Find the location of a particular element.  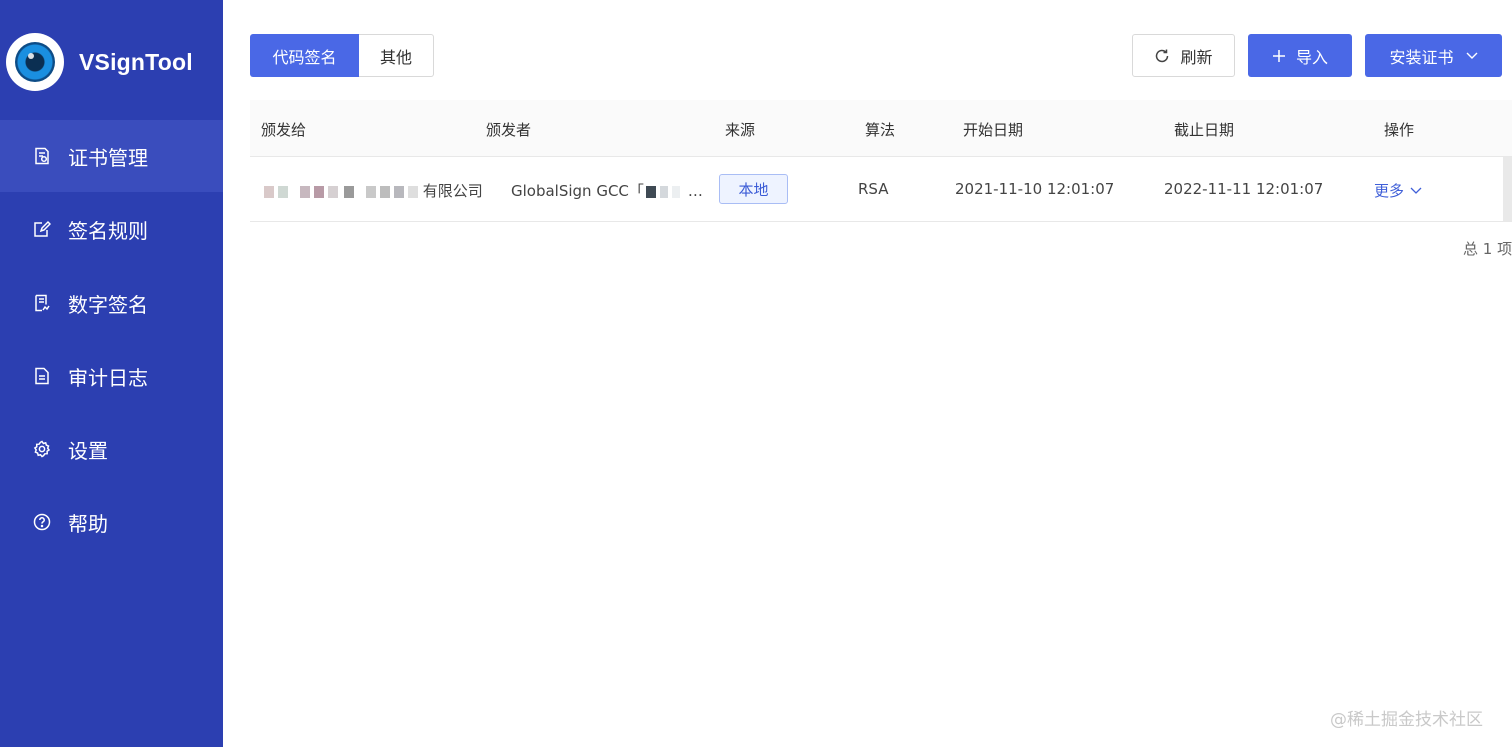

cert-type-tabs: 代码签名 其他 is located at coordinates (342, 55).